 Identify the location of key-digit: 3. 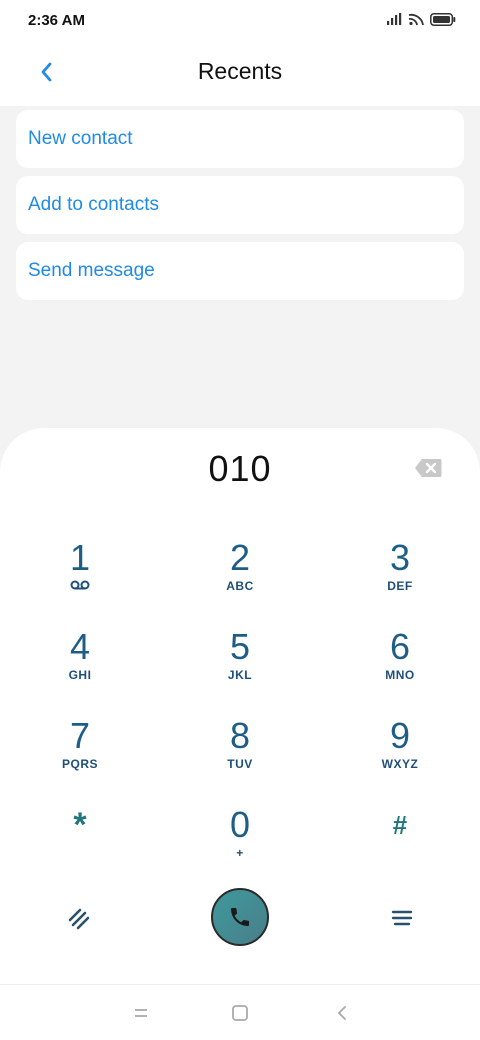
(400, 557).